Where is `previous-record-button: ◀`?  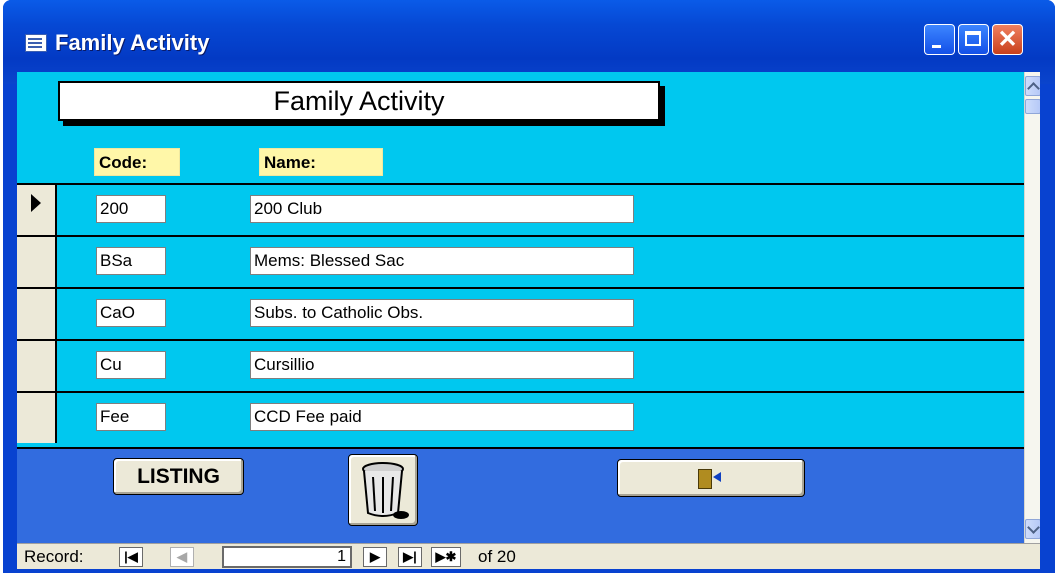
previous-record-button: ◀ is located at coordinates (182, 557).